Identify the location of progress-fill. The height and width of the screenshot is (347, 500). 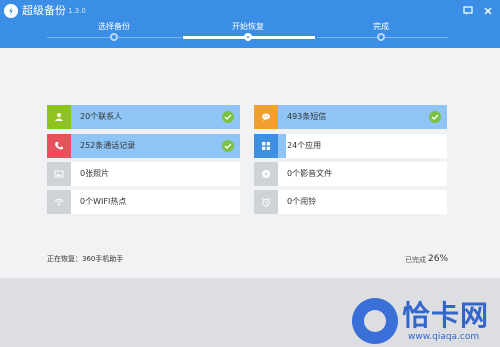
(282, 146).